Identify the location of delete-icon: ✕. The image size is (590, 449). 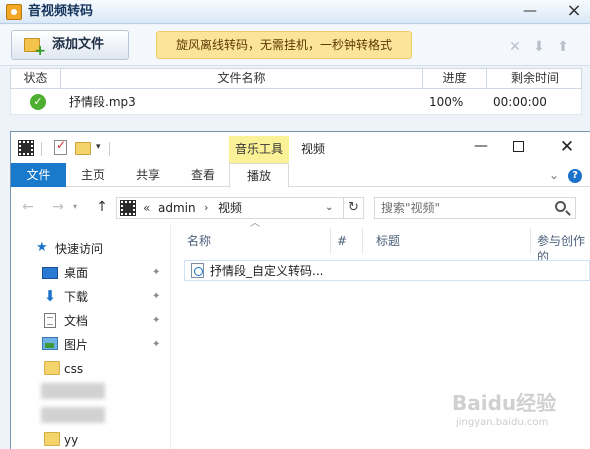
(515, 47).